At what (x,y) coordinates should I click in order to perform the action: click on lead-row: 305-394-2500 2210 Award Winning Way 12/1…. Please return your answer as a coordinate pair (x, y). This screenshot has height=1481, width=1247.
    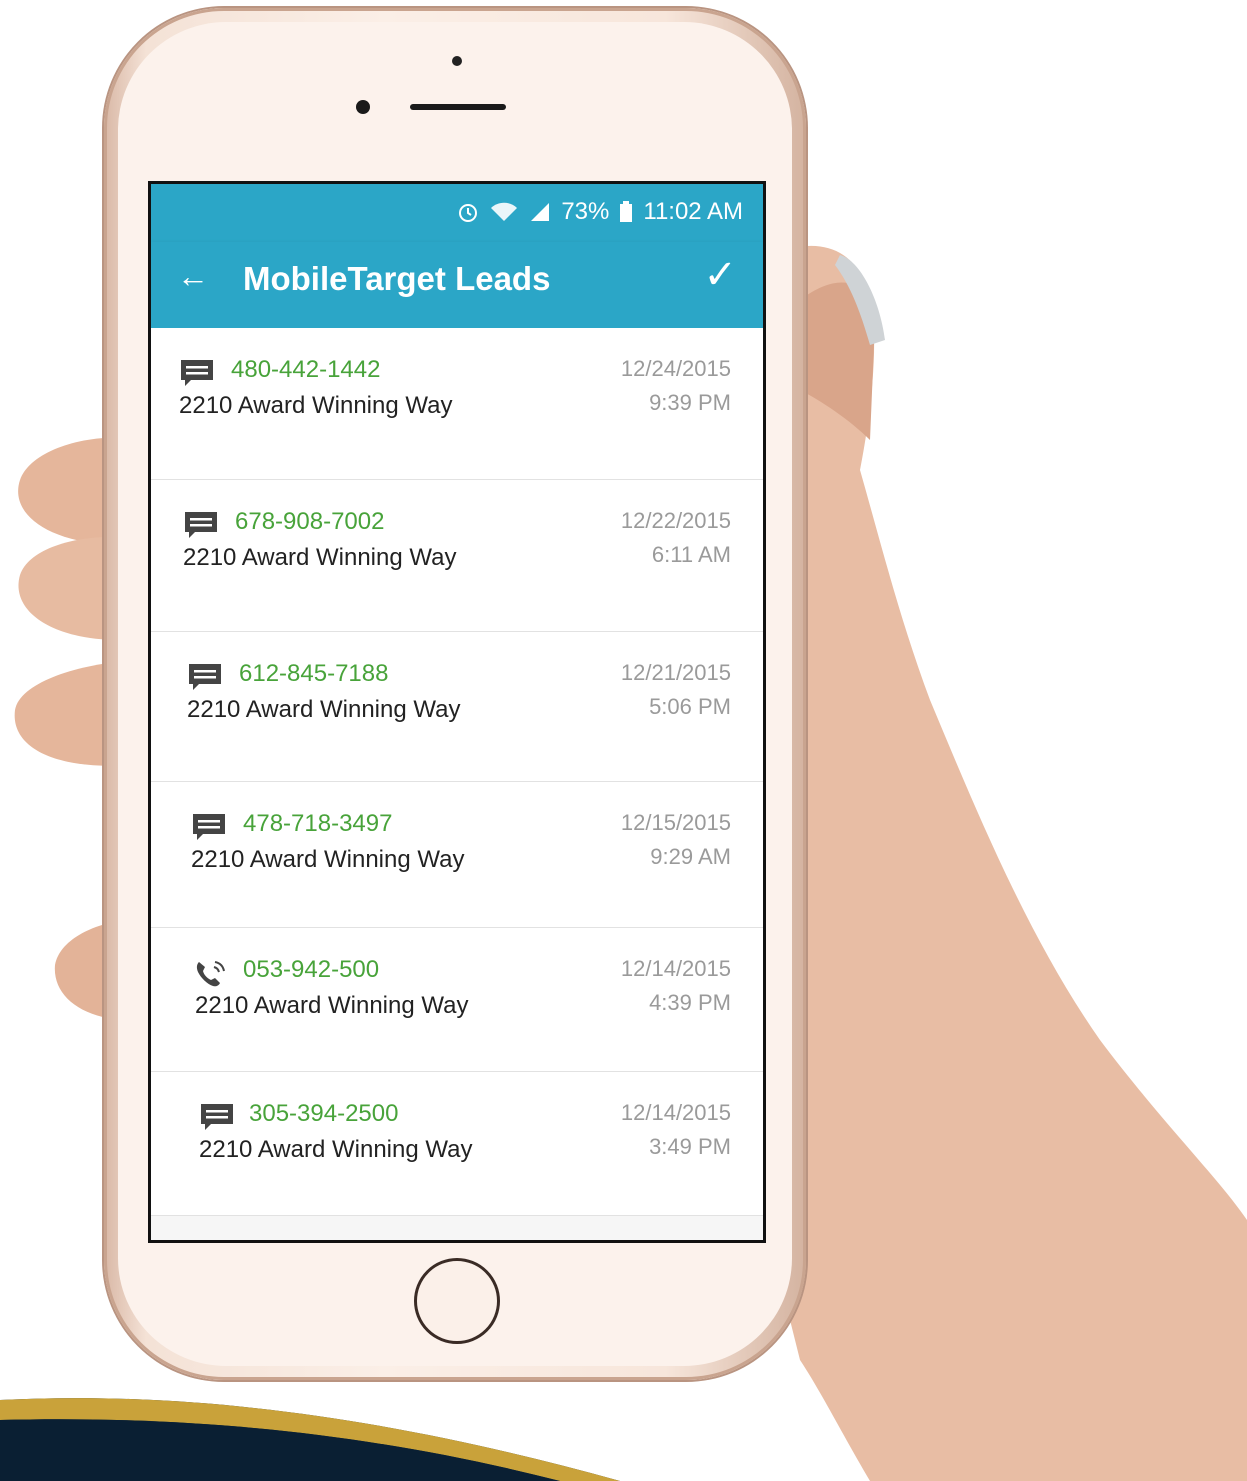
    Looking at the image, I should click on (457, 1144).